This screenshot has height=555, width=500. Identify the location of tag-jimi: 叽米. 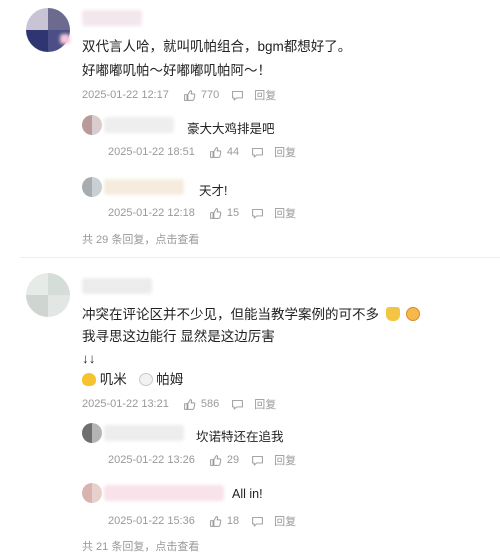
(113, 379).